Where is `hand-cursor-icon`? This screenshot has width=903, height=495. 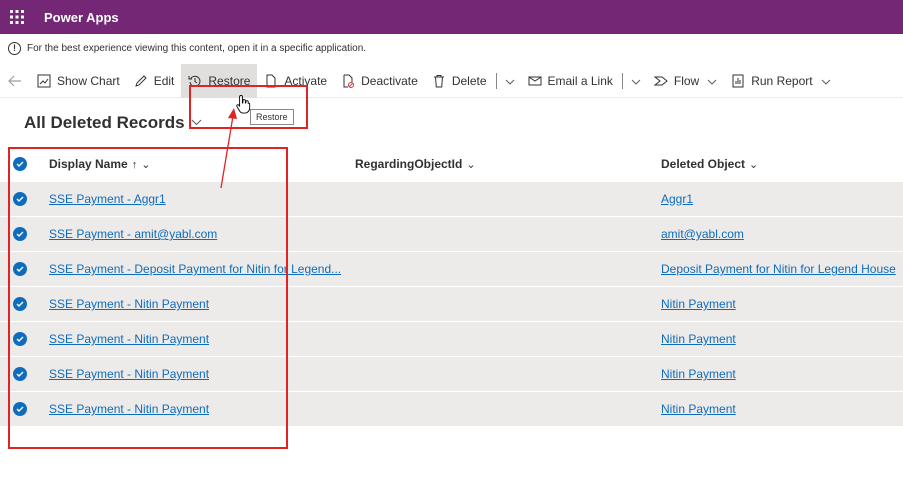 hand-cursor-icon is located at coordinates (243, 104).